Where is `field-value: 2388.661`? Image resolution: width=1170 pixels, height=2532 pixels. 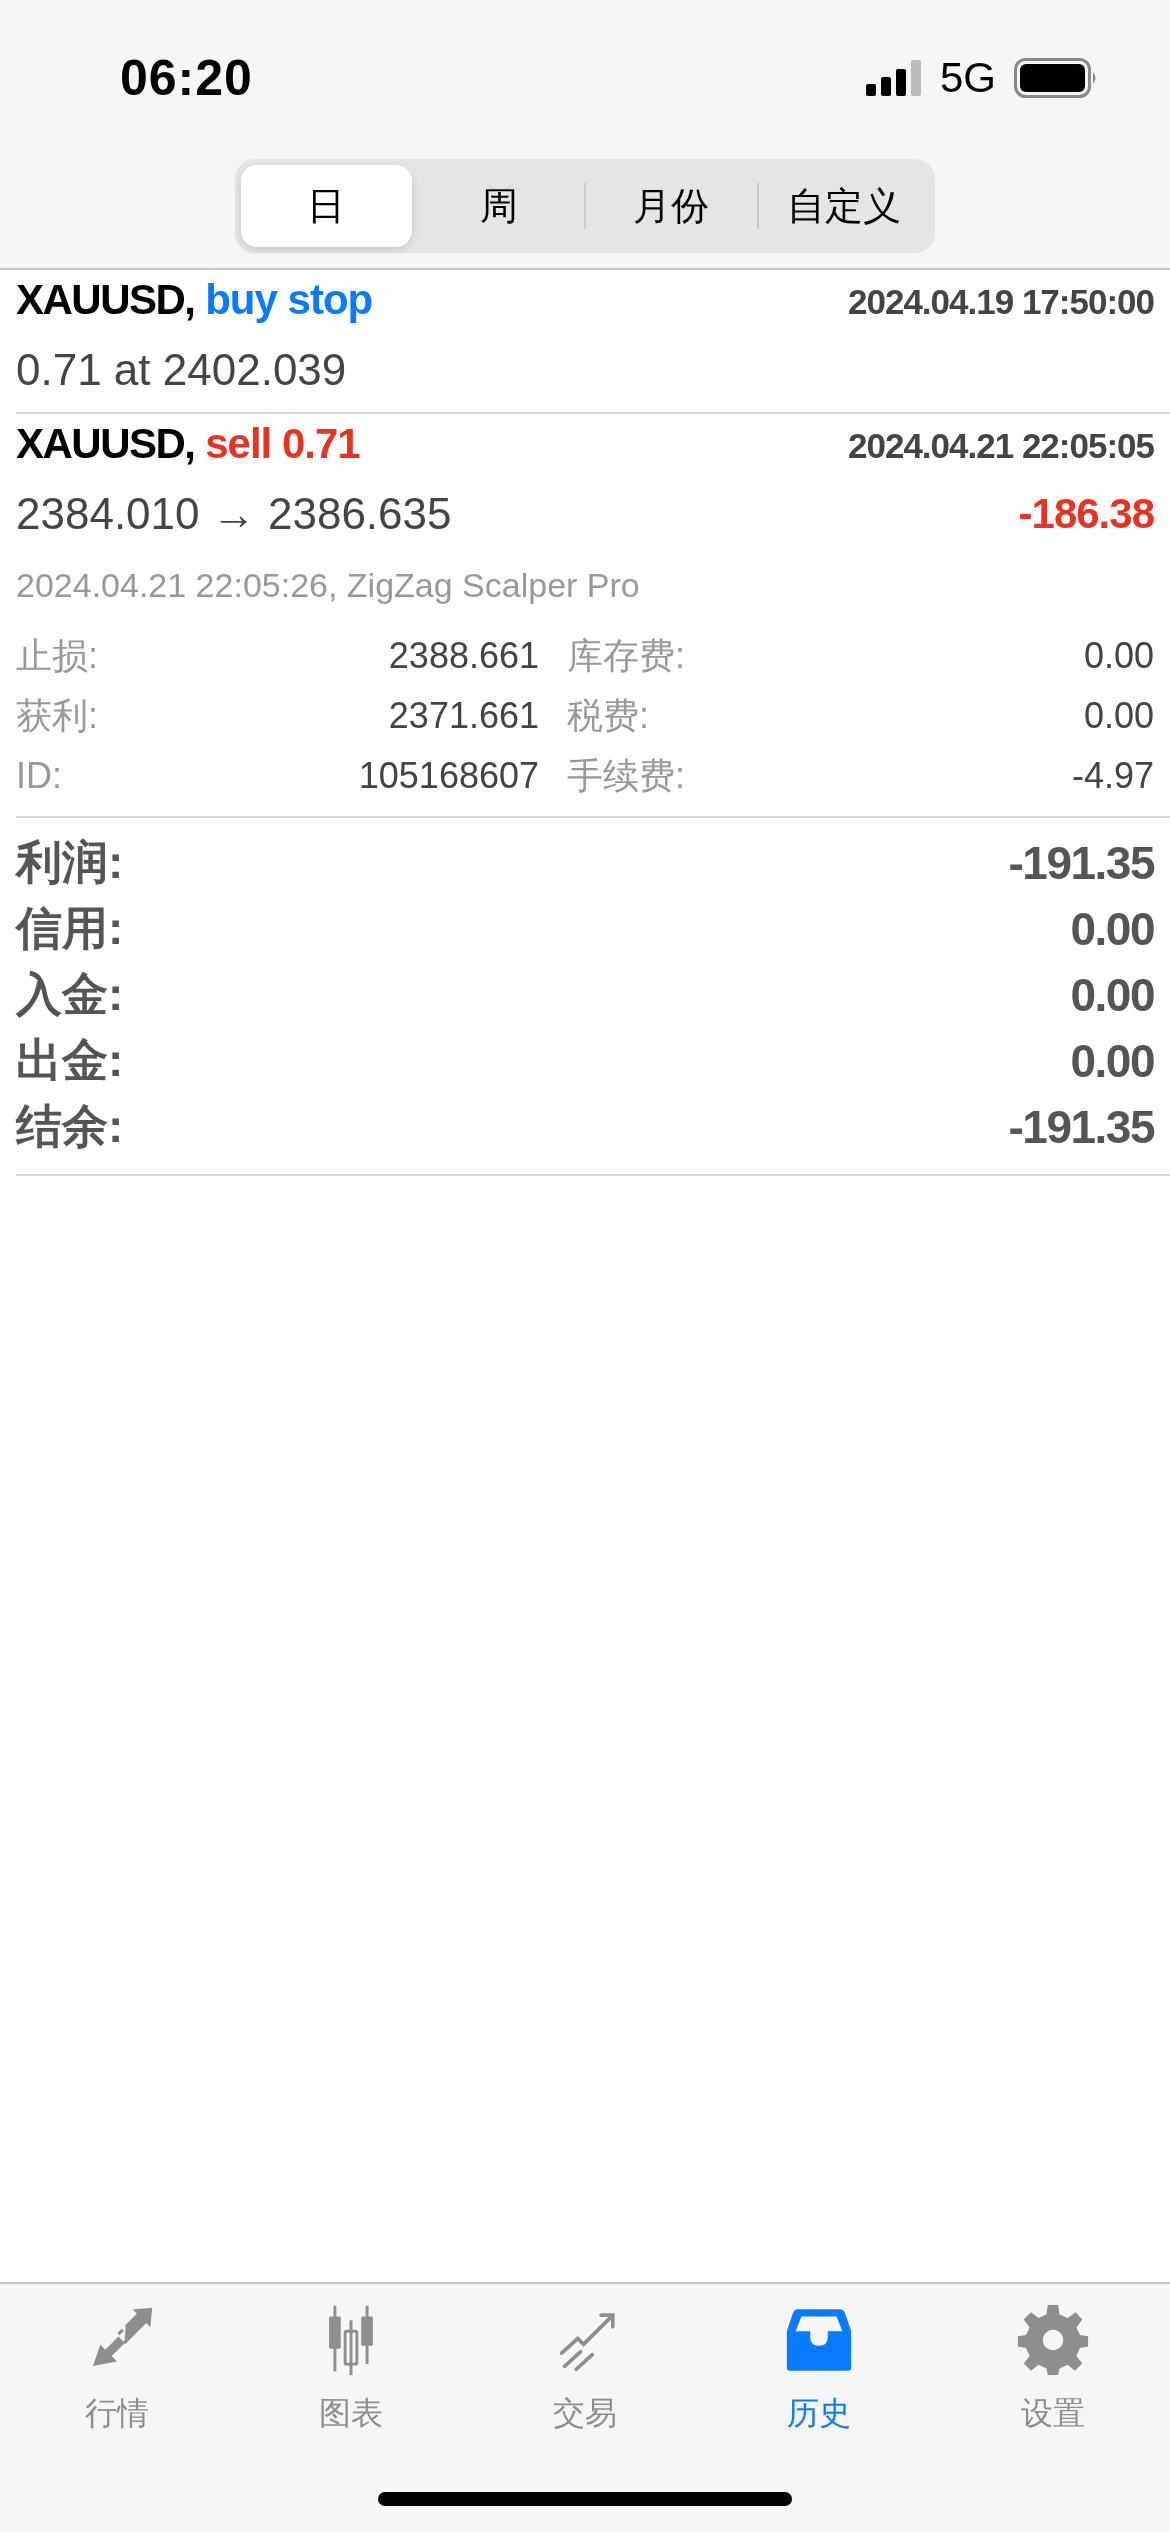 field-value: 2388.661 is located at coordinates (463, 656).